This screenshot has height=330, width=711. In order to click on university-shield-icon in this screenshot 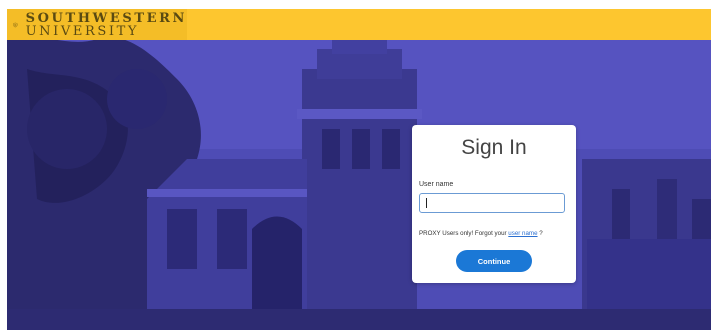, I will do `click(15, 24)`.